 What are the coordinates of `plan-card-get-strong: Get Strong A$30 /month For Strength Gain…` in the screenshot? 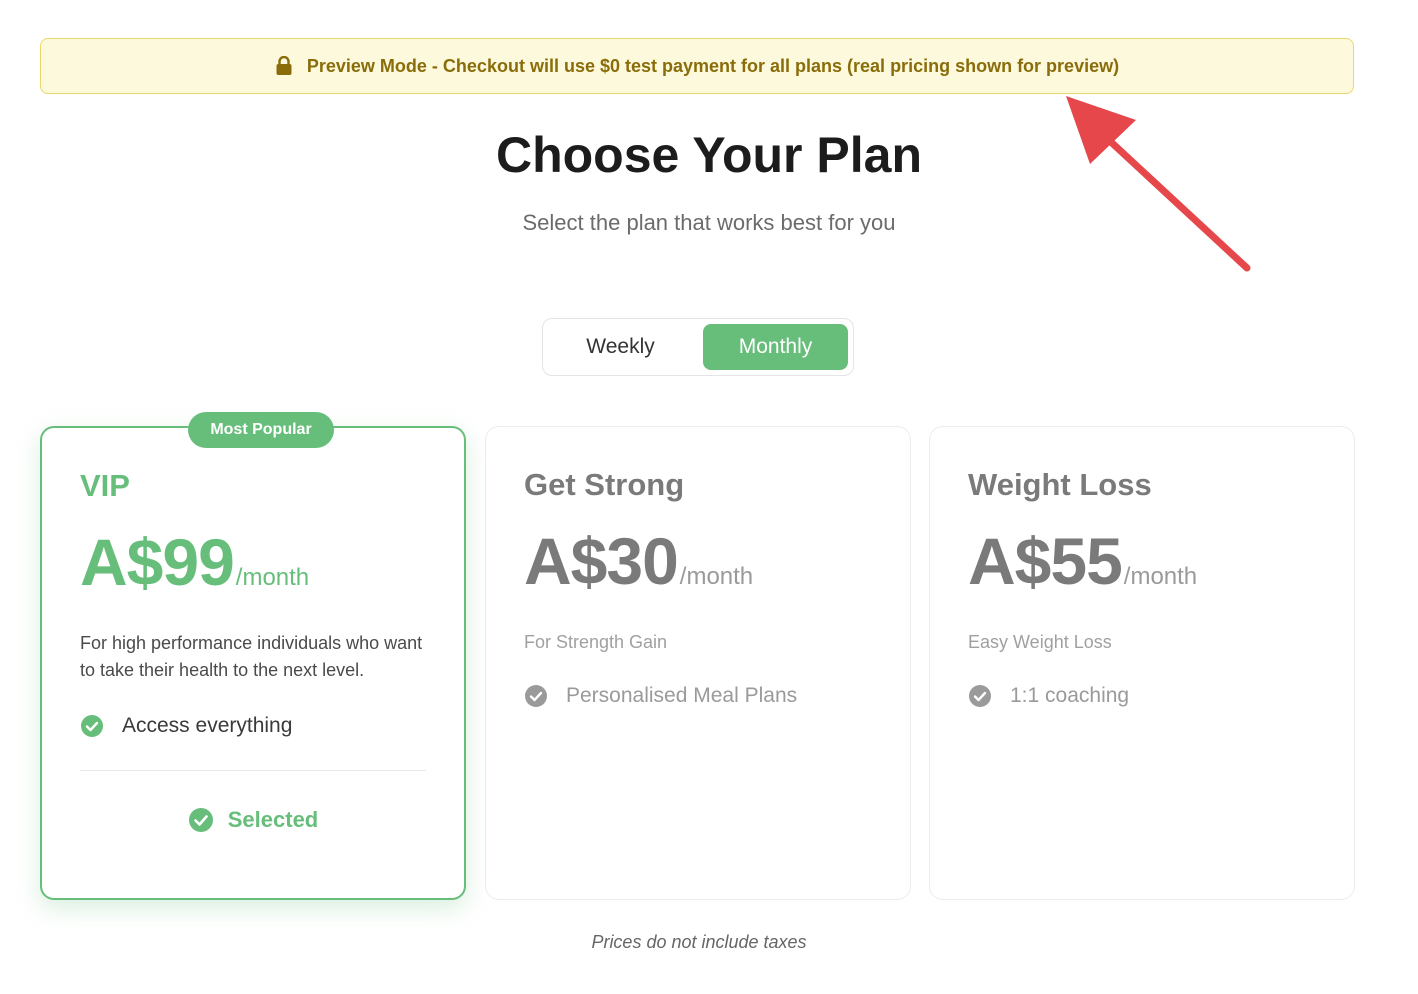 It's located at (698, 663).